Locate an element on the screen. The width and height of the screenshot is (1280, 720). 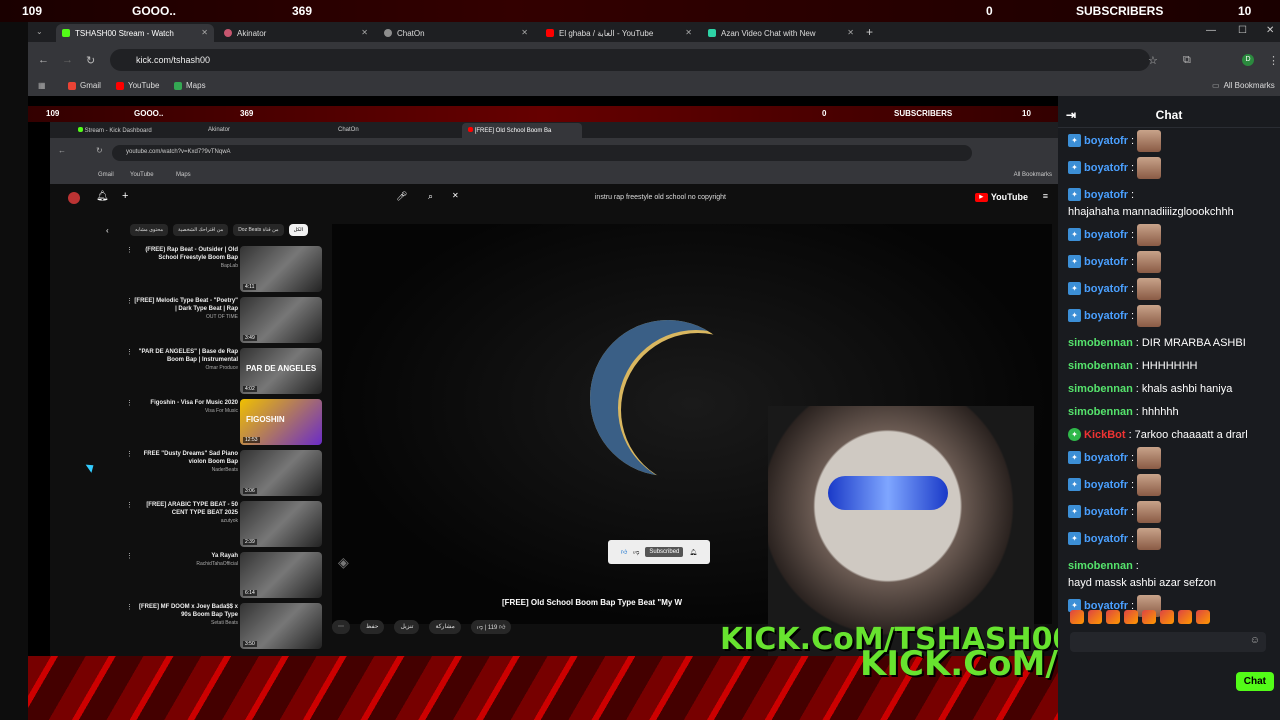
all-bookmarks: ▭ All Bookmarks is located at coordinates (1243, 85).